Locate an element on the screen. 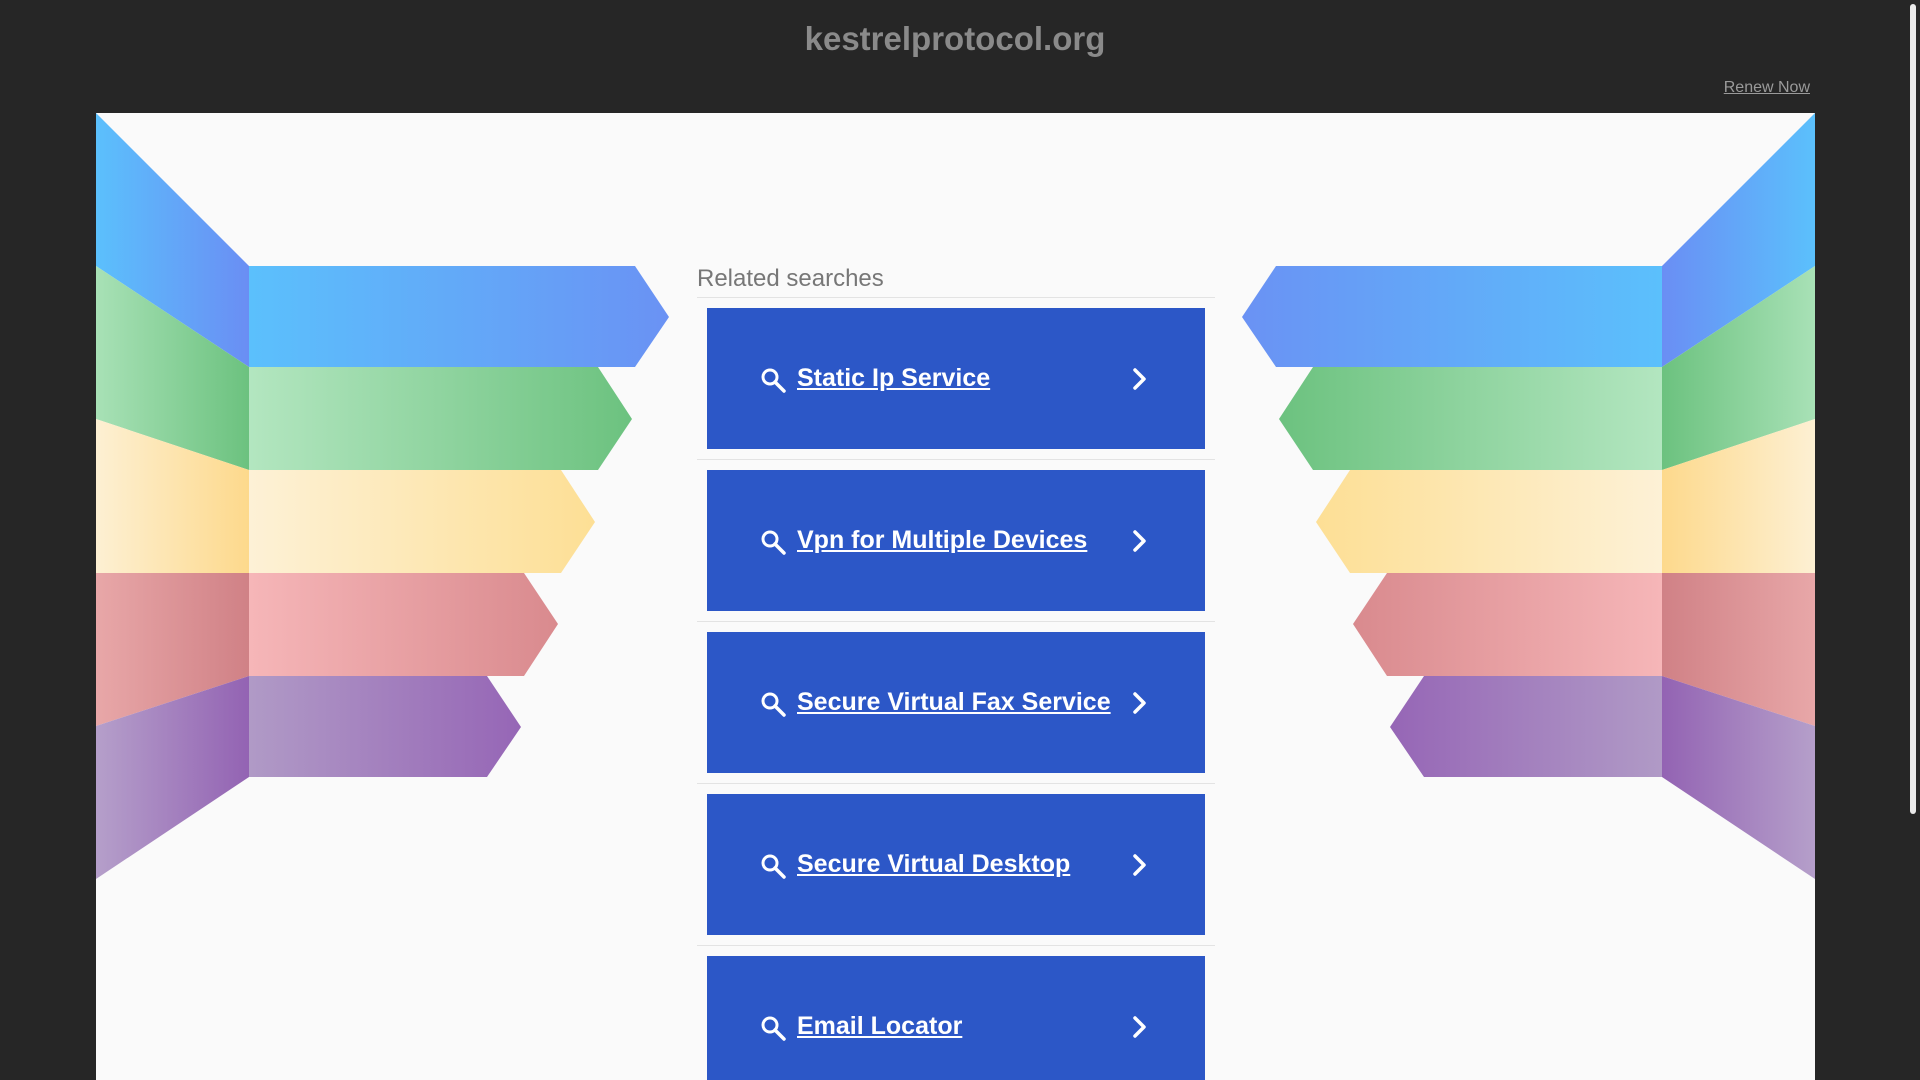  related-search-button: Static Ip Service is located at coordinates (956, 378).